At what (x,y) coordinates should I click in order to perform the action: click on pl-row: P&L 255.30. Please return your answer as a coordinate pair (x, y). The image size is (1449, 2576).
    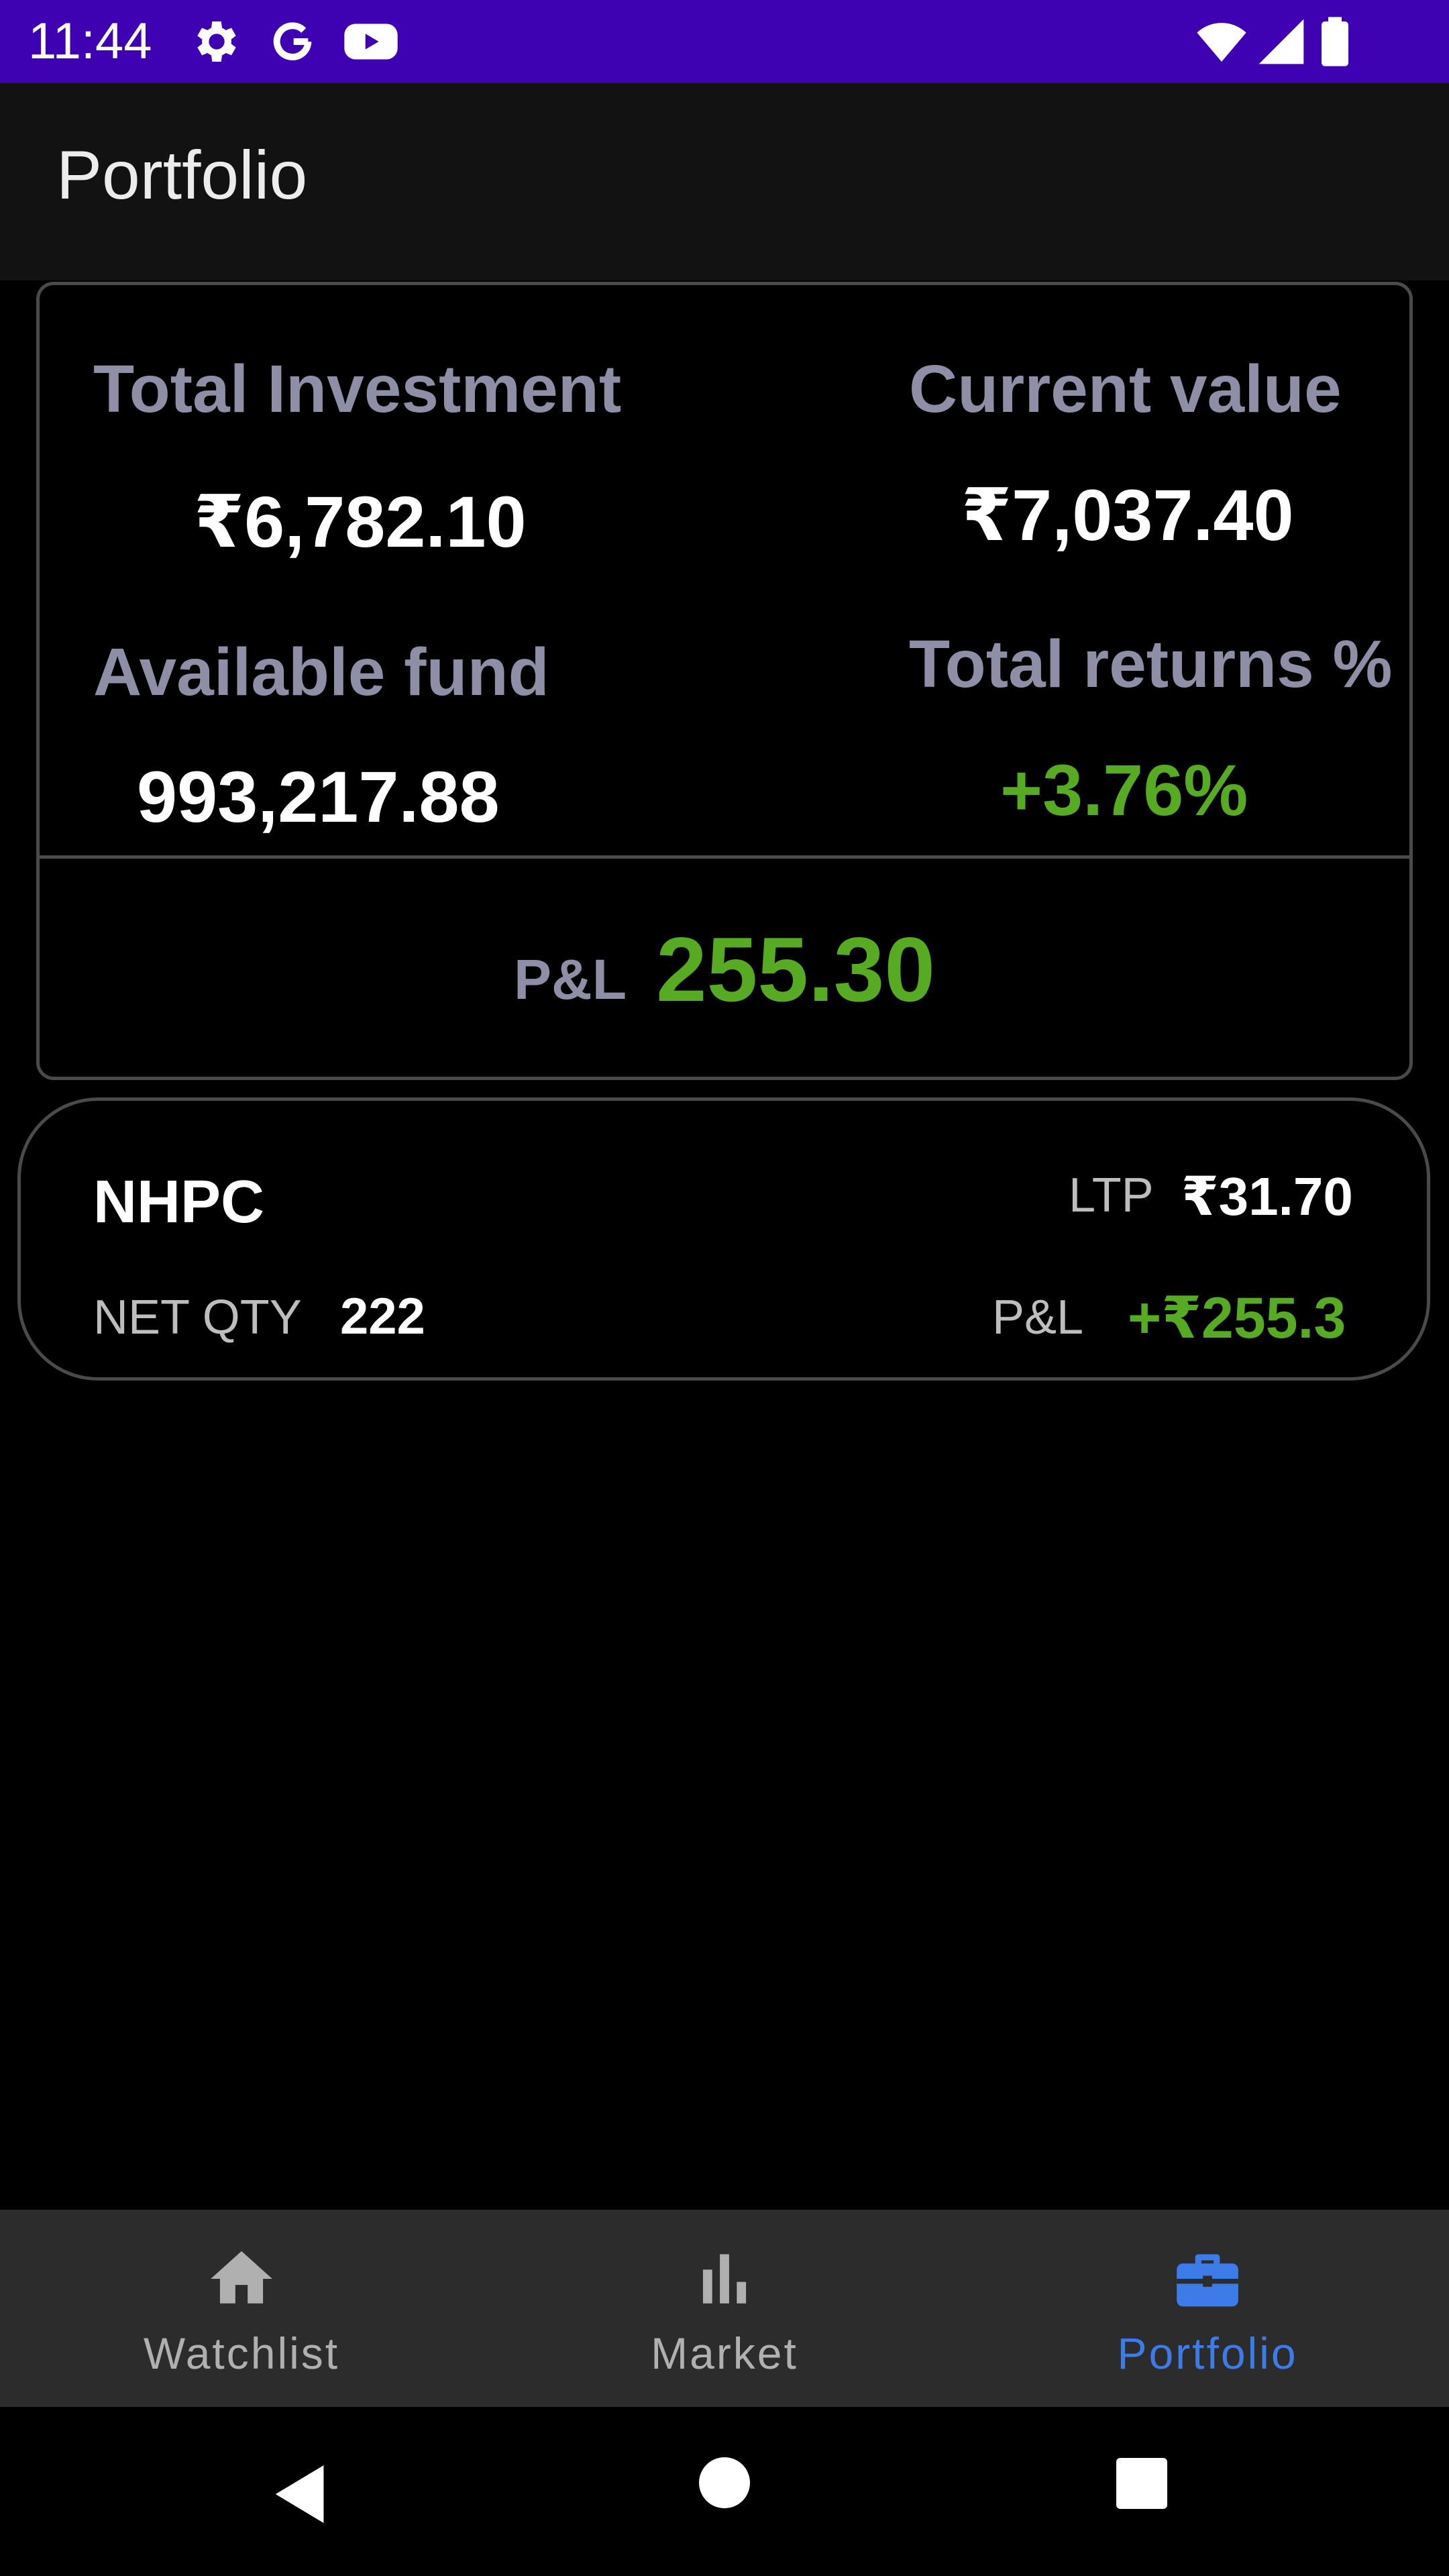
    Looking at the image, I should click on (724, 969).